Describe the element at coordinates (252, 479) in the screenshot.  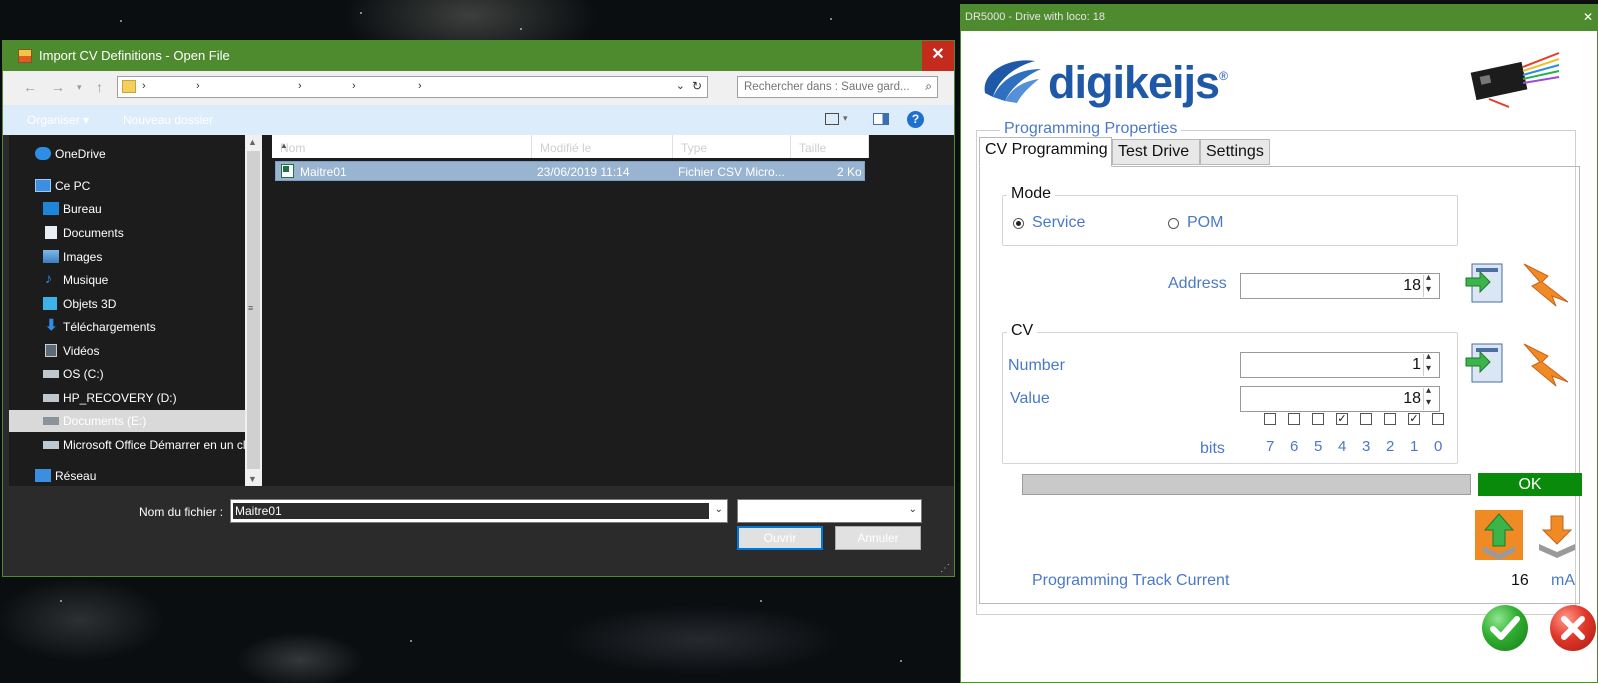
I see `scroll-down-icon: ▼` at that location.